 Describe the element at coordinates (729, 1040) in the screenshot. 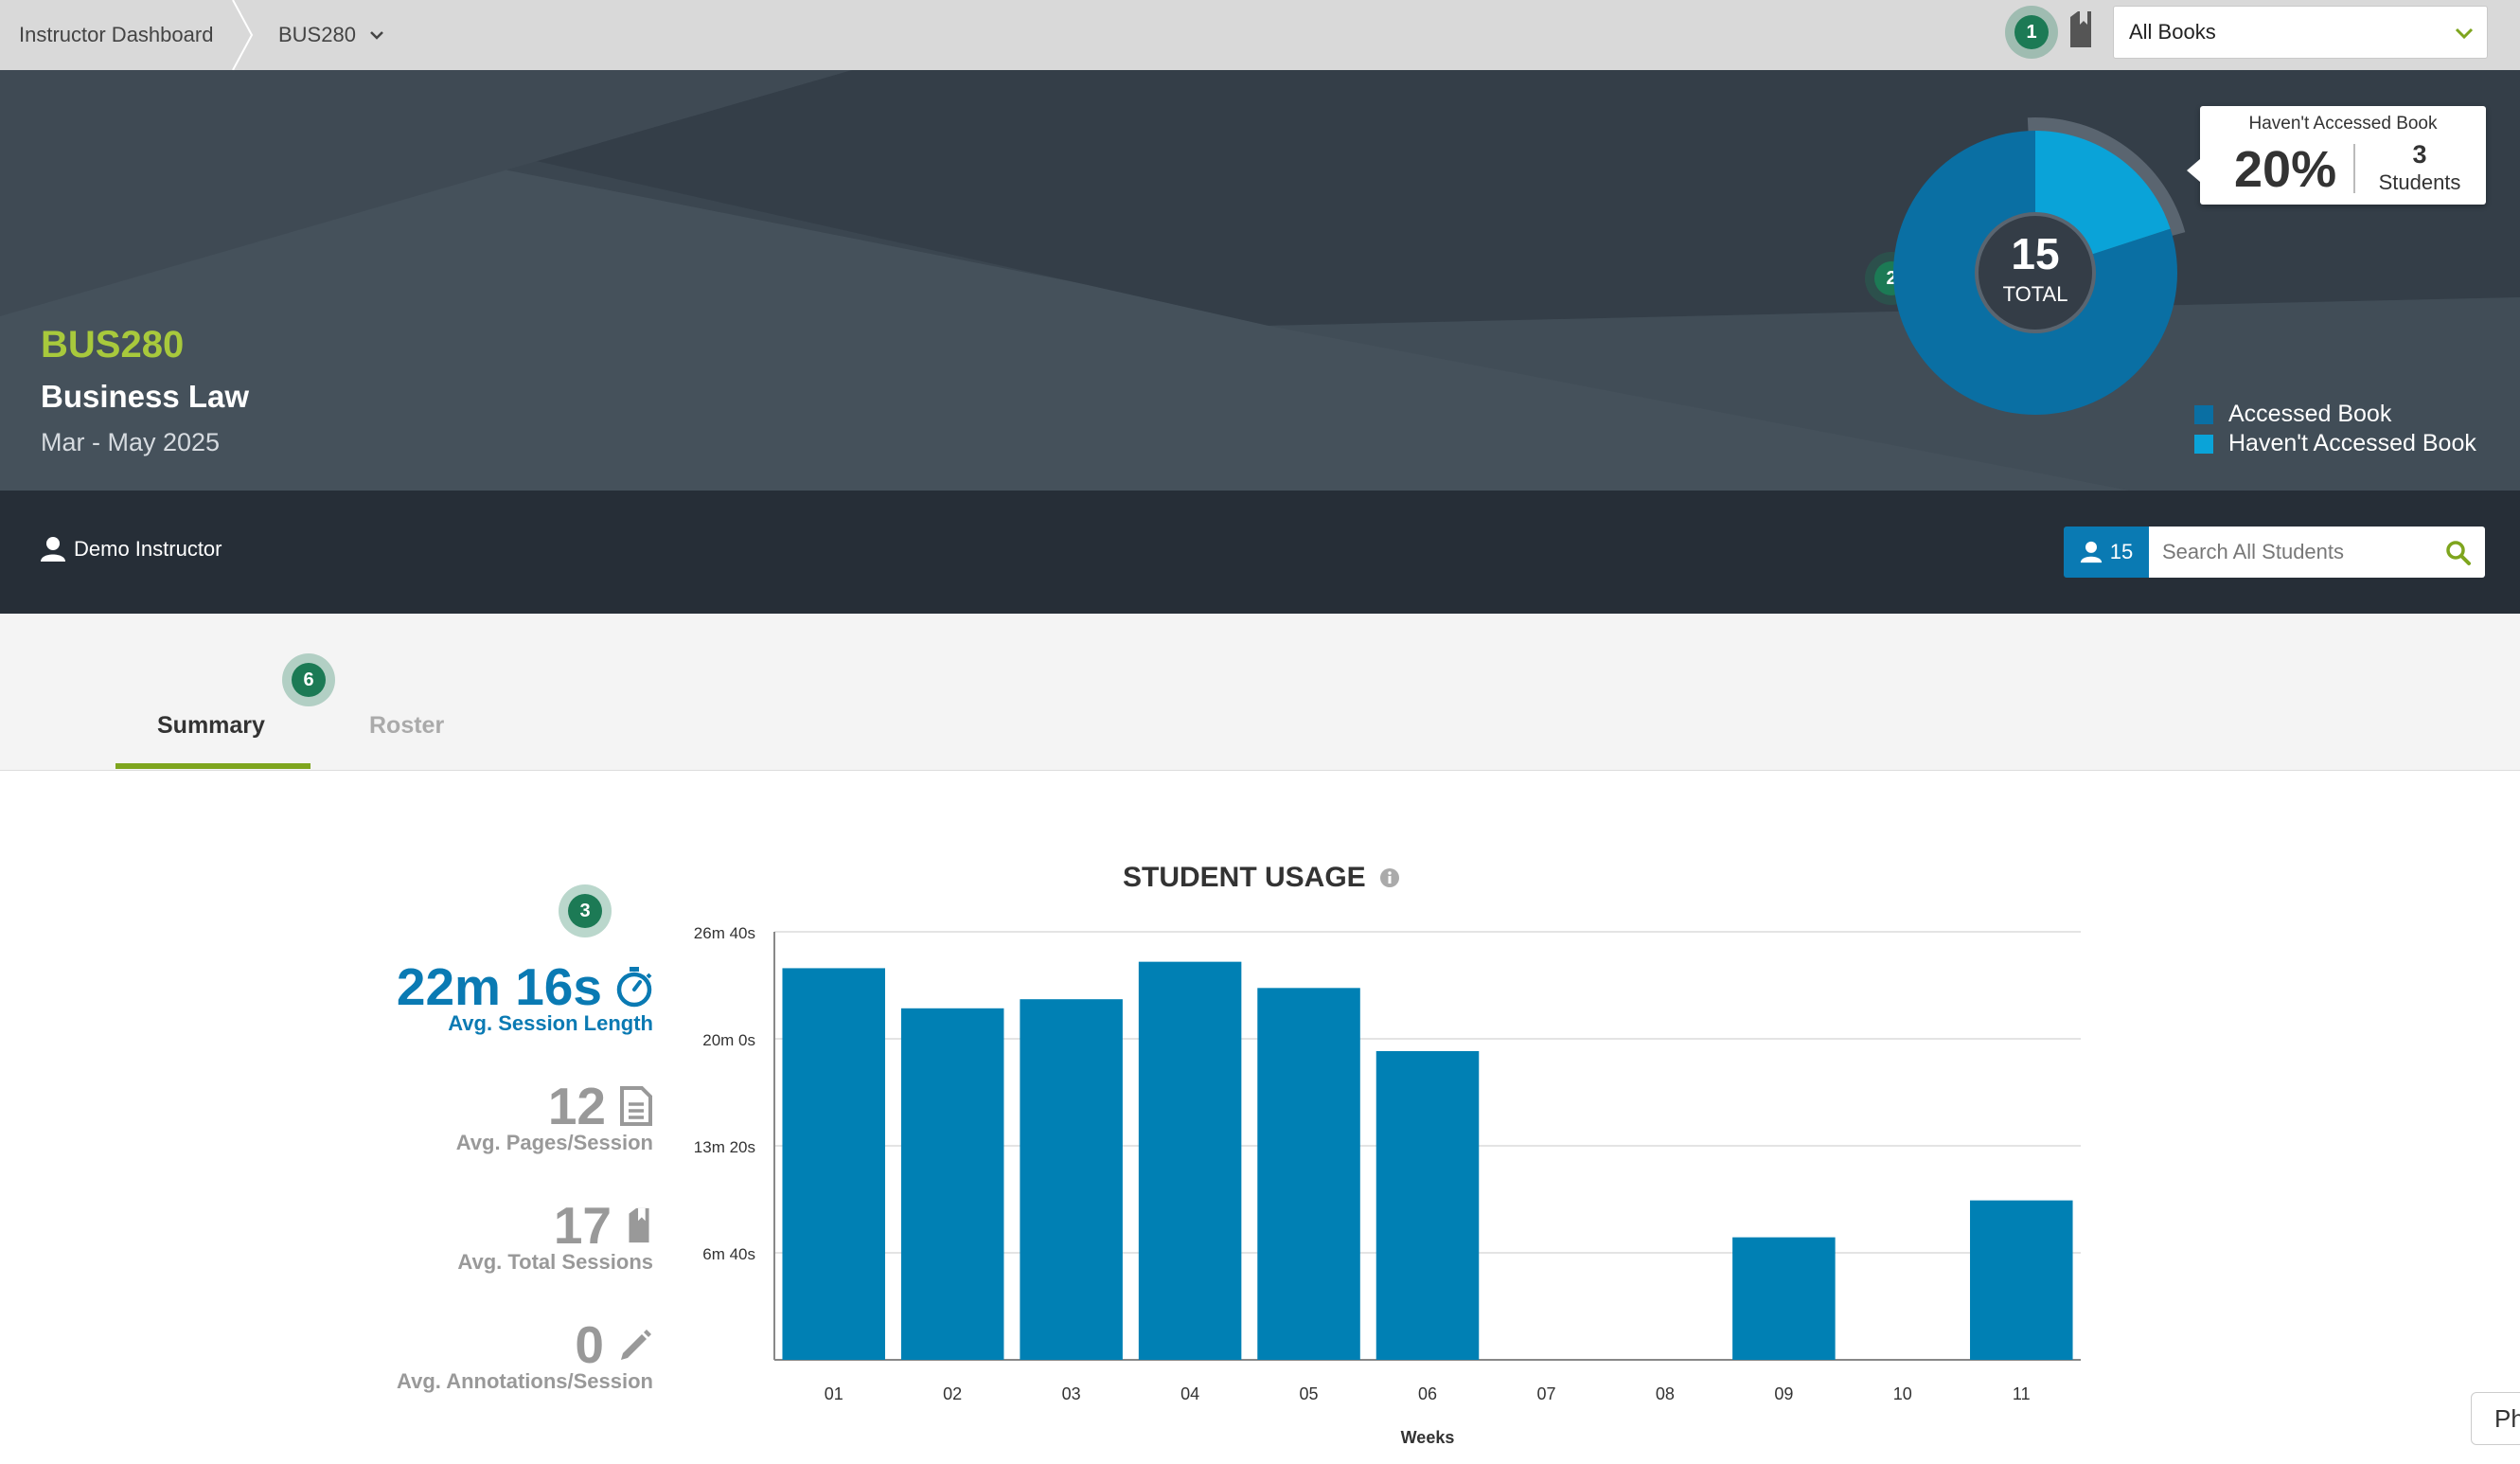

I see `y-tick-label: 20m 0s` at that location.